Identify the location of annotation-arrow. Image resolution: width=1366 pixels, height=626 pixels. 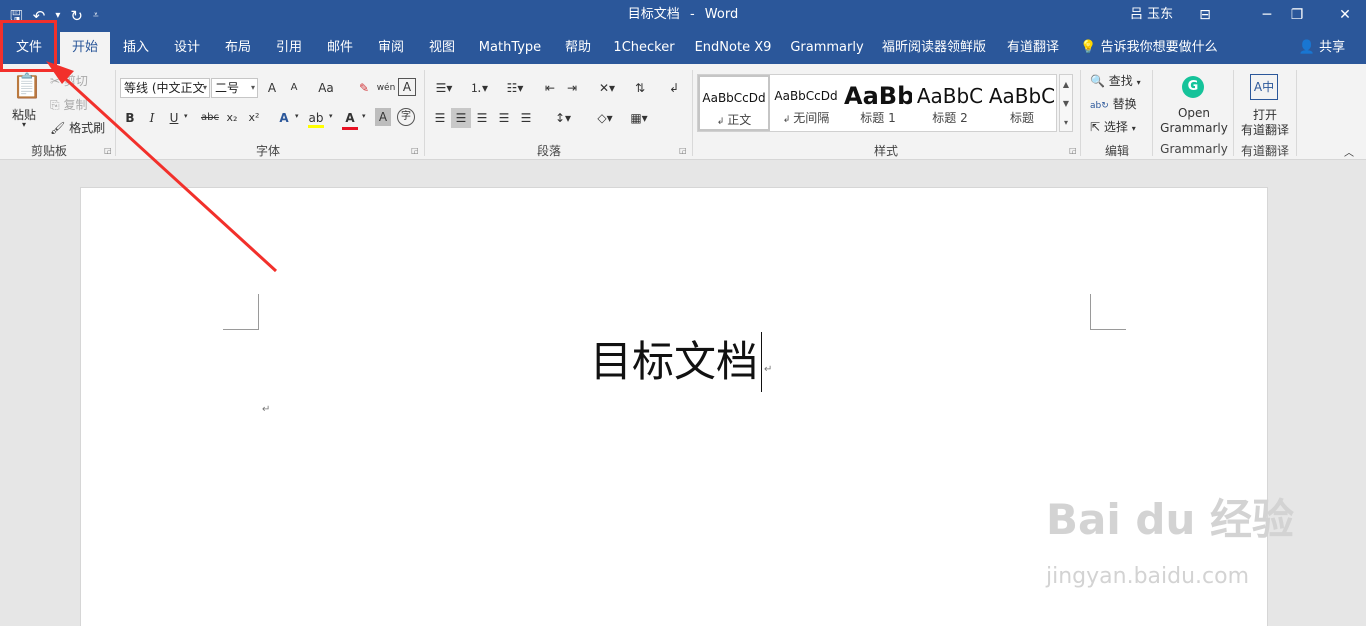
(162, 167).